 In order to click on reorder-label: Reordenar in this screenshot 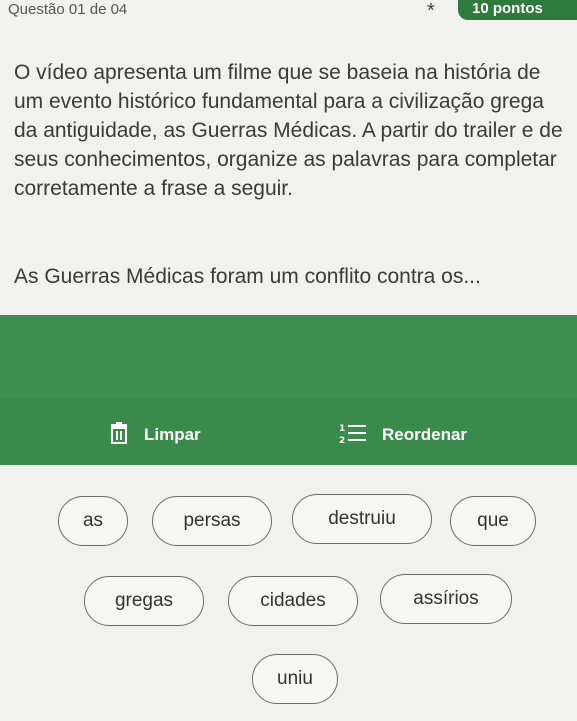, I will do `click(425, 434)`.